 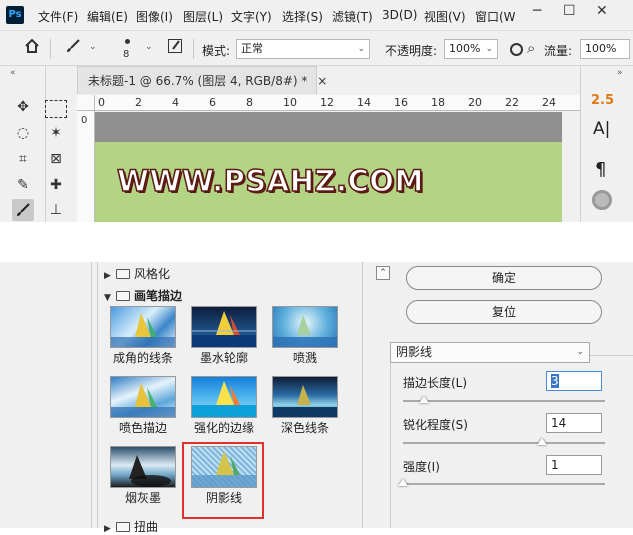 I want to click on character-panel-icon: A|, so click(x=601, y=129).